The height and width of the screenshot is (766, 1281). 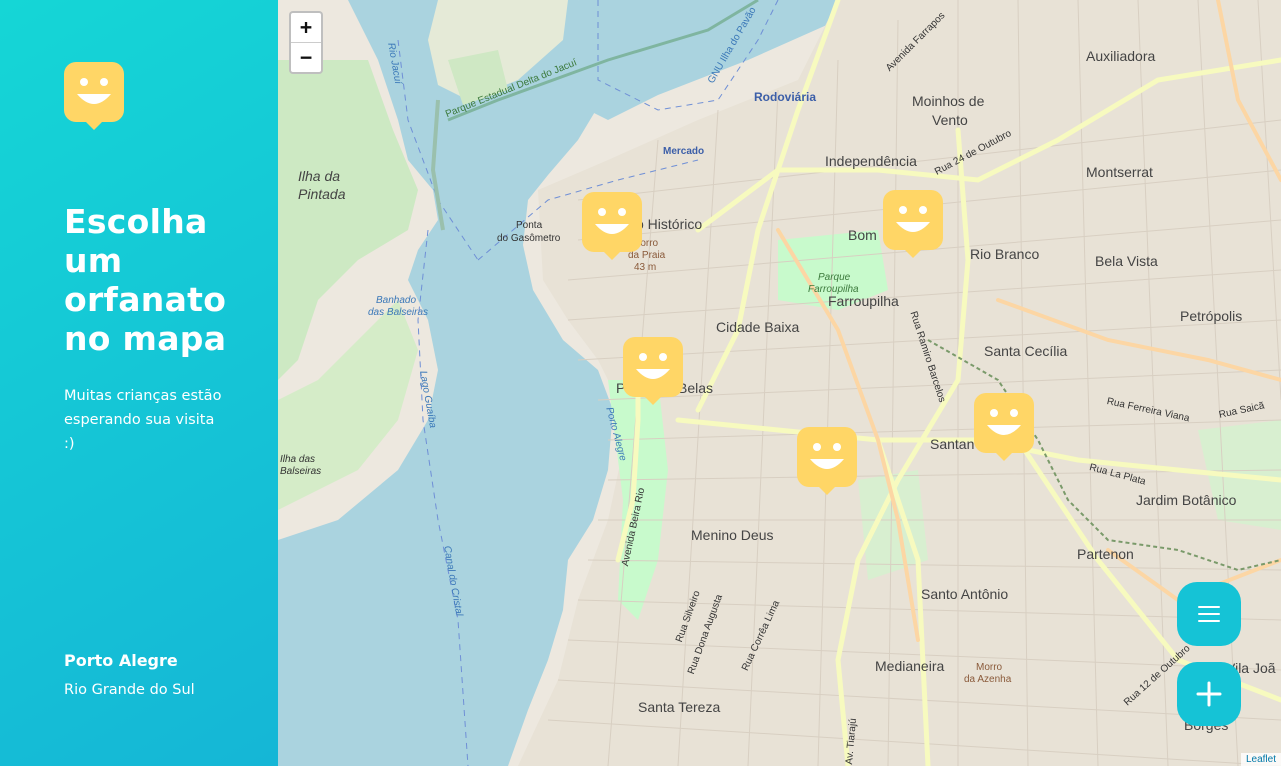 What do you see at coordinates (989, 667) in the screenshot?
I see `map-label-morro-azenha-1: Morro` at bounding box center [989, 667].